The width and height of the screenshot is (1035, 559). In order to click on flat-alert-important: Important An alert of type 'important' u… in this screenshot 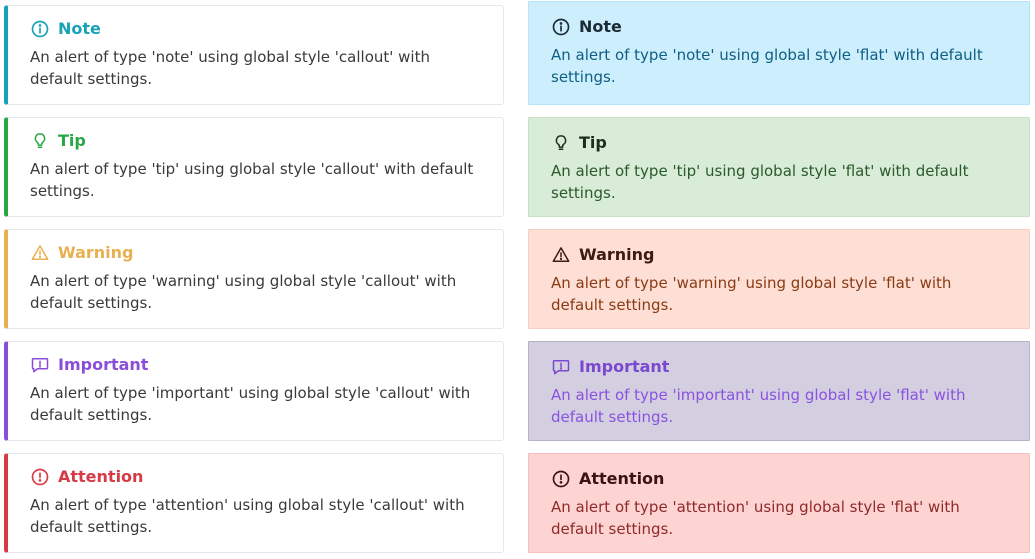, I will do `click(779, 391)`.